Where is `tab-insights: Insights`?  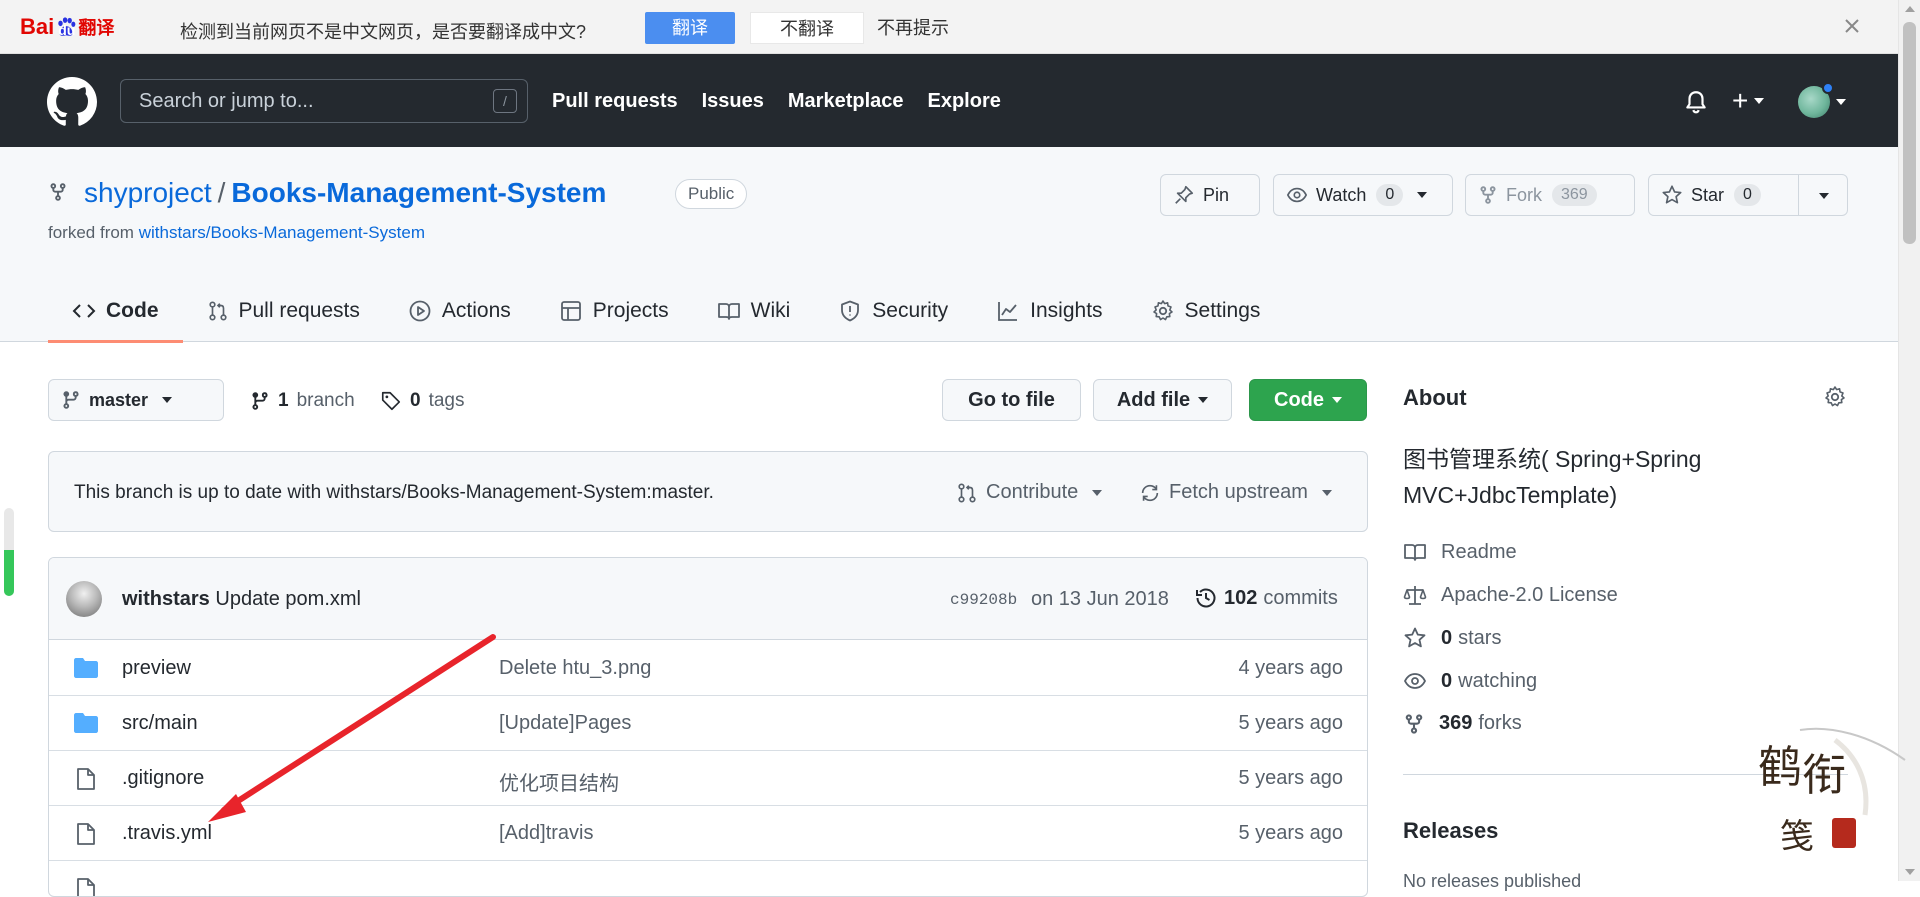 tab-insights: Insights is located at coordinates (1049, 311).